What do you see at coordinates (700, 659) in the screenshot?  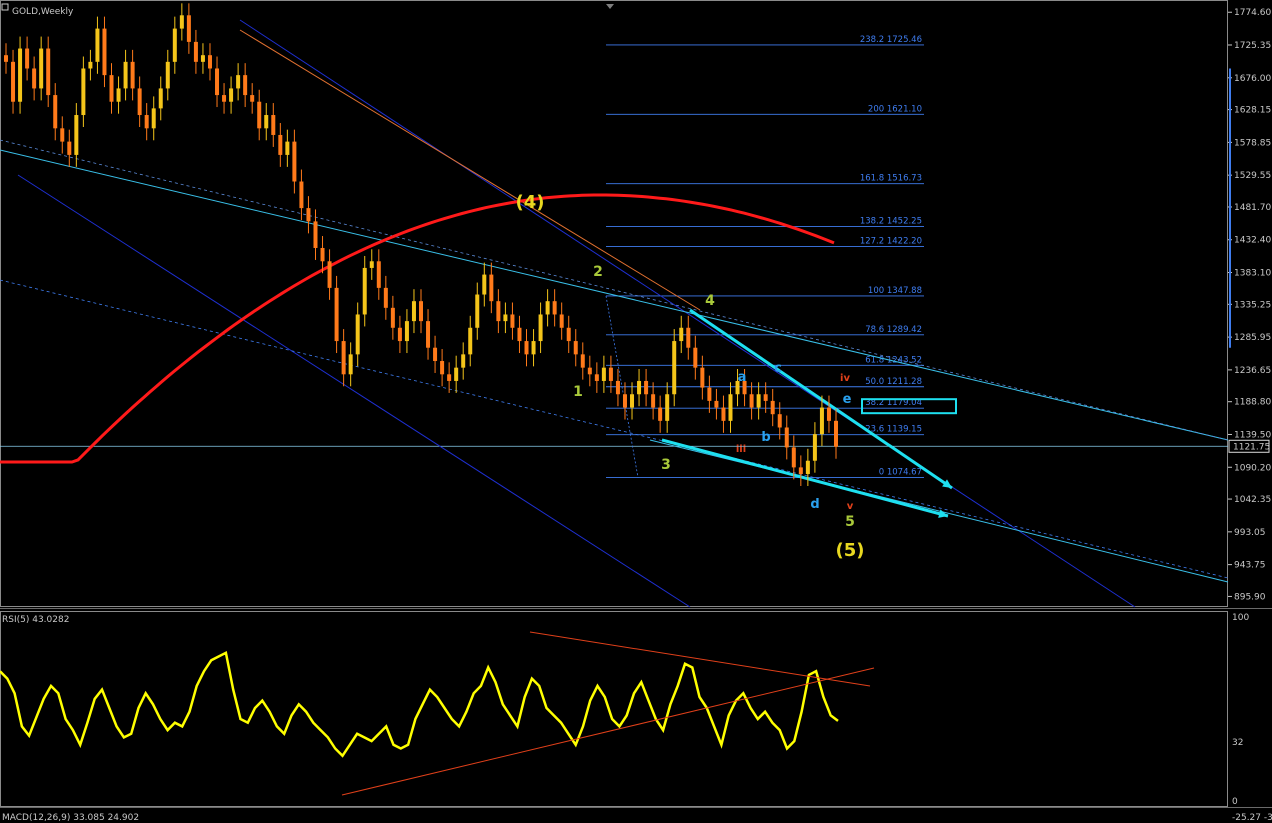 I see `rsi-resistance-line` at bounding box center [700, 659].